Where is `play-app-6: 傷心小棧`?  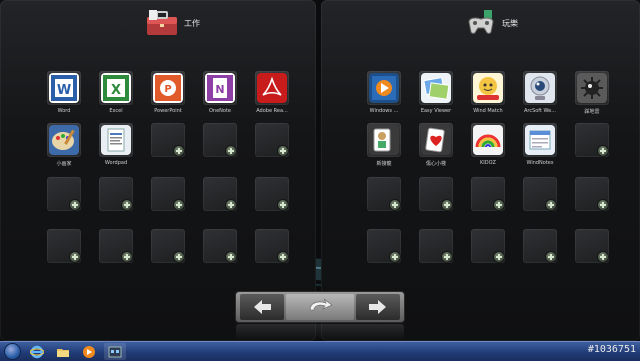
play-app-6: 傷心小棧 is located at coordinates (436, 145).